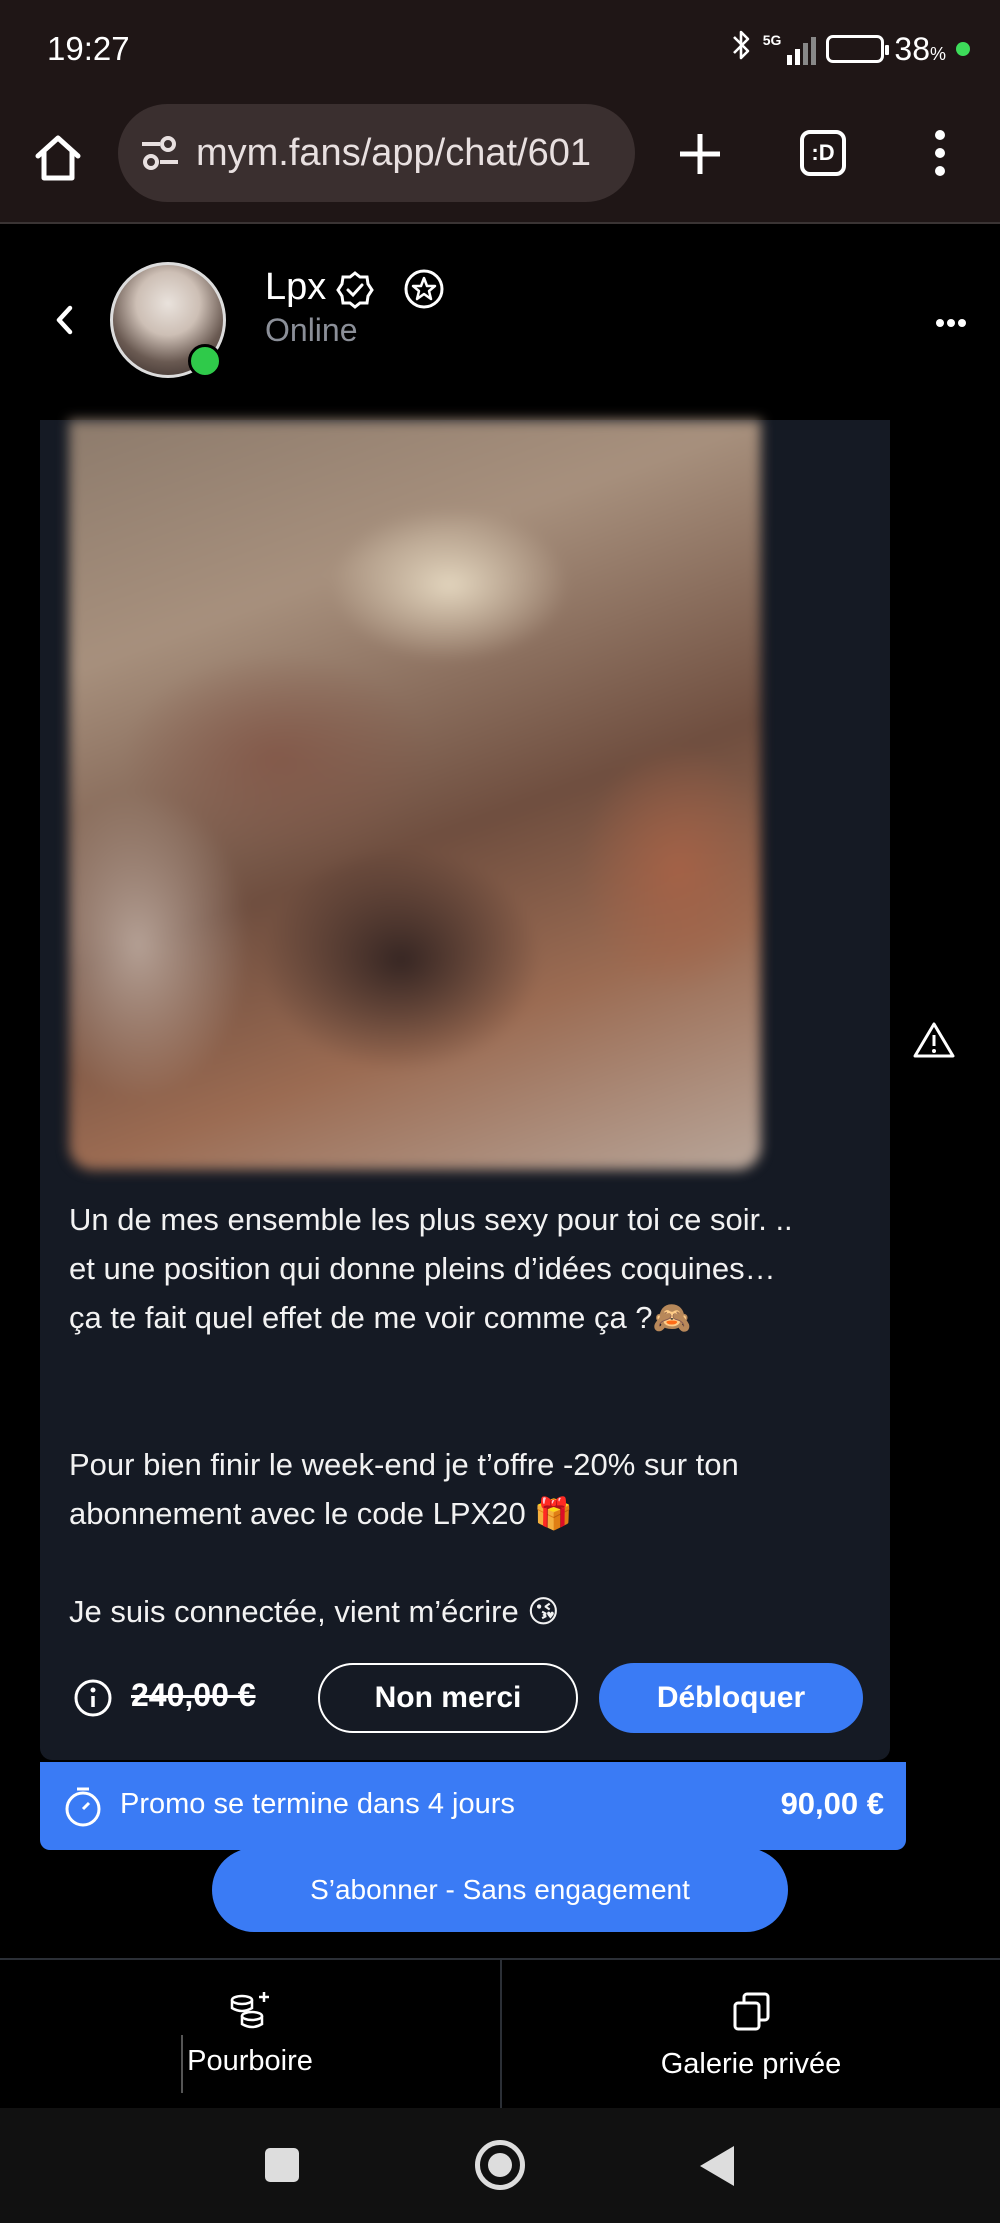  I want to click on timer-icon, so click(83, 1807).